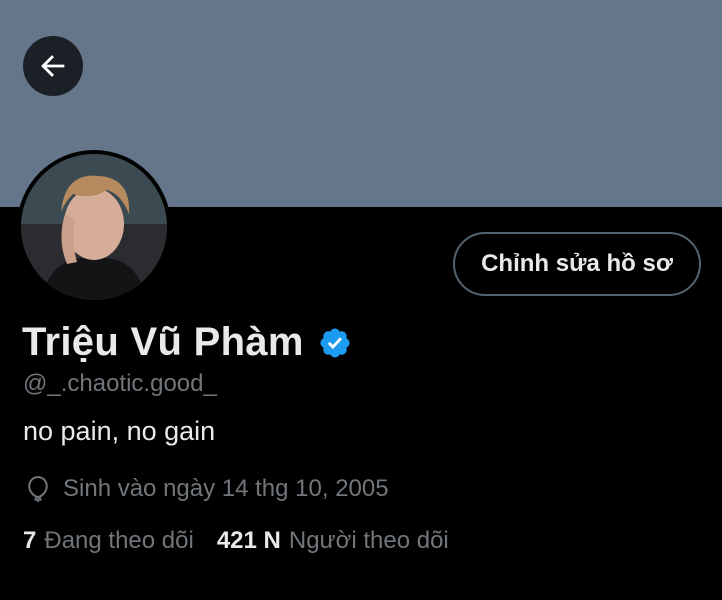 The image size is (722, 600). I want to click on following-link: 7 Đang theo dõi, so click(108, 541).